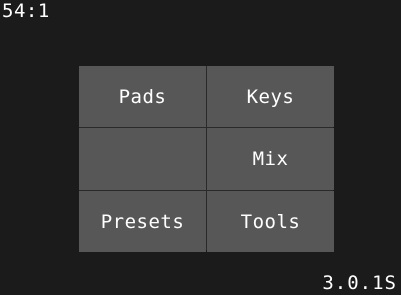 Image resolution: width=401 pixels, height=295 pixels. I want to click on menu-button-presets: Presets, so click(142, 221).